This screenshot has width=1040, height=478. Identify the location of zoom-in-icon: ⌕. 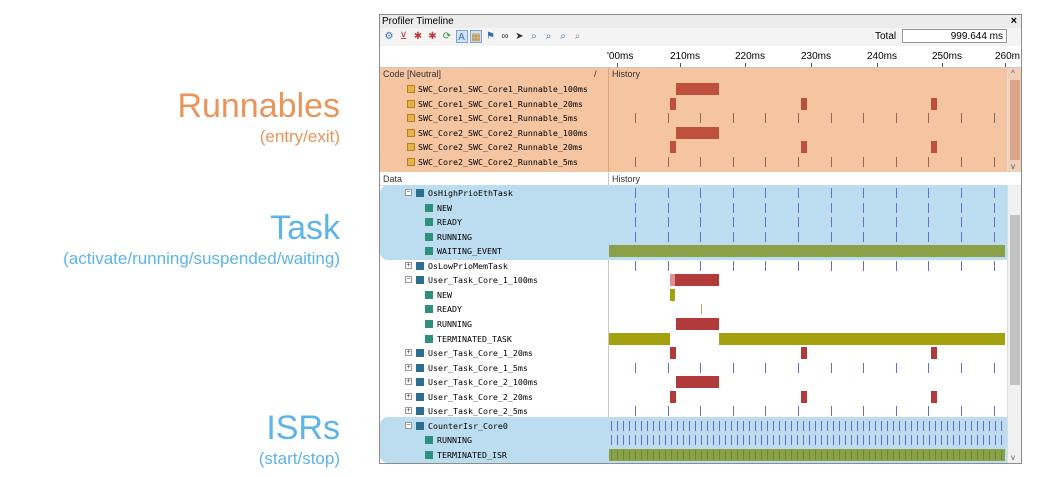
(534, 36).